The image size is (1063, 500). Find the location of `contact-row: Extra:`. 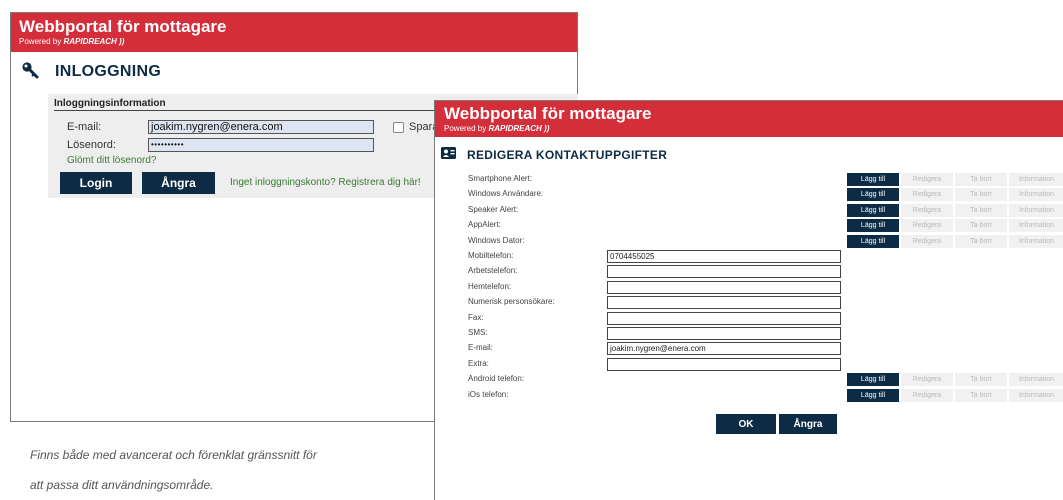

contact-row: Extra: is located at coordinates (749, 364).